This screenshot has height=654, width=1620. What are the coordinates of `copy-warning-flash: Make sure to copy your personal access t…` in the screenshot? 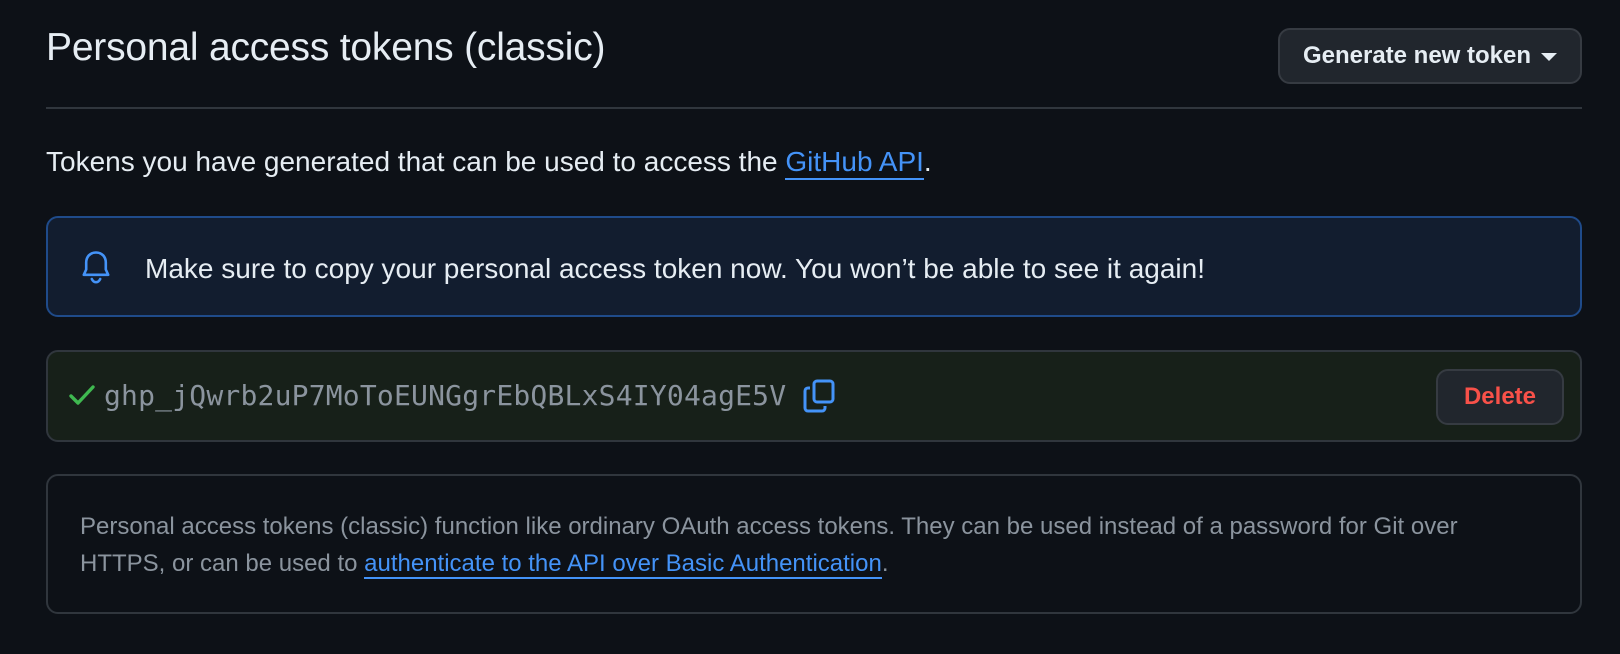 It's located at (814, 266).